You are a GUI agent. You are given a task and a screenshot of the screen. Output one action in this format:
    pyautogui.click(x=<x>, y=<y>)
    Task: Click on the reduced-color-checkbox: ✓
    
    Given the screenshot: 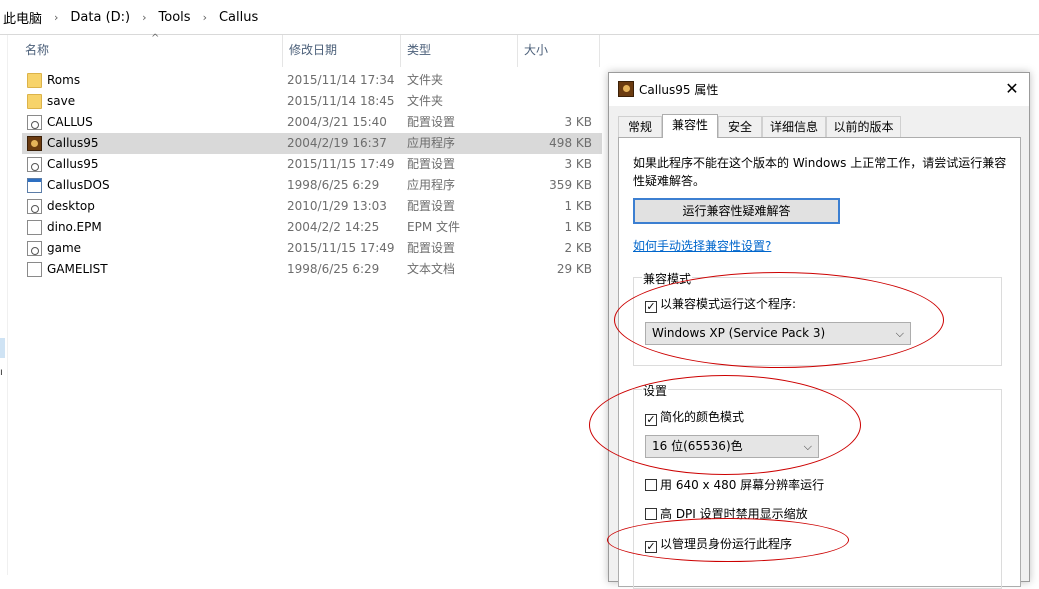 What is the action you would take?
    pyautogui.click(x=651, y=420)
    